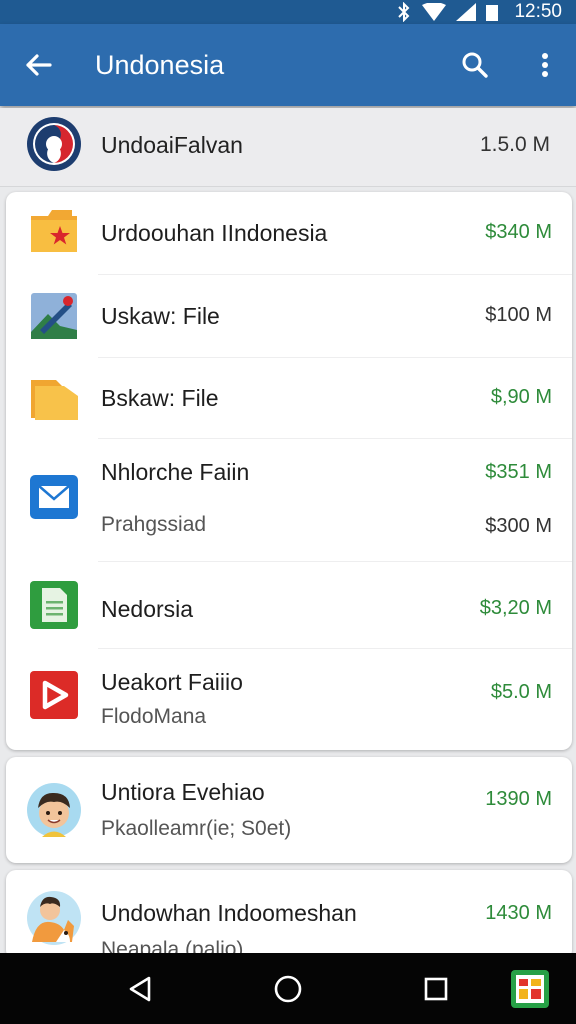 This screenshot has width=576, height=1024. Describe the element at coordinates (515, 608) in the screenshot. I see `item-amount: $3,20 M` at that location.